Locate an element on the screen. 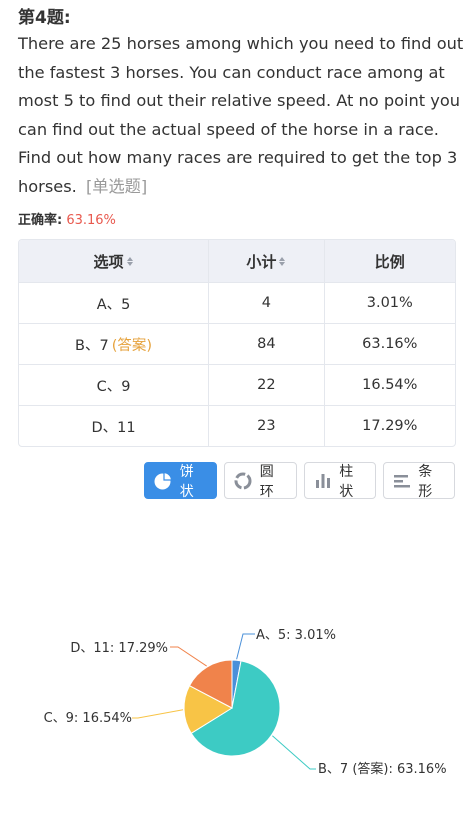  answer-tag: (答案) is located at coordinates (132, 345).